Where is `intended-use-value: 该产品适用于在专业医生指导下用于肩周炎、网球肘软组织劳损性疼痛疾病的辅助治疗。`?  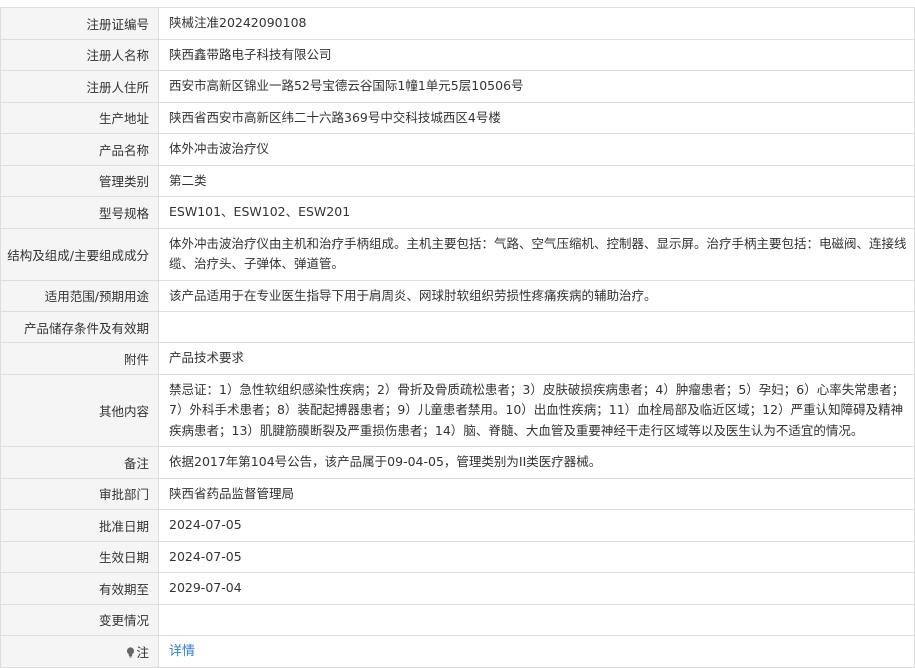 intended-use-value: 该产品适用于在专业医生指导下用于肩周炎、网球肘软组织劳损性疼痛疾病的辅助治疗。 is located at coordinates (536, 295).